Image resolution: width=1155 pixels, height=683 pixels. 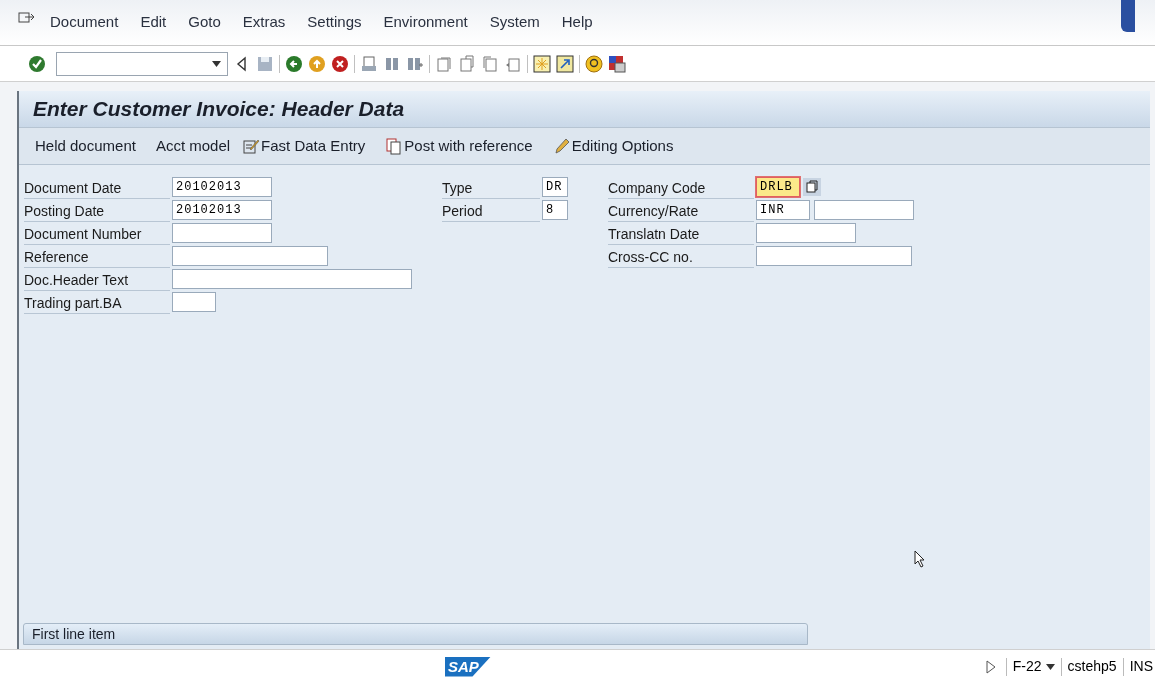 What do you see at coordinates (369, 63) in the screenshot?
I see `print-icon` at bounding box center [369, 63].